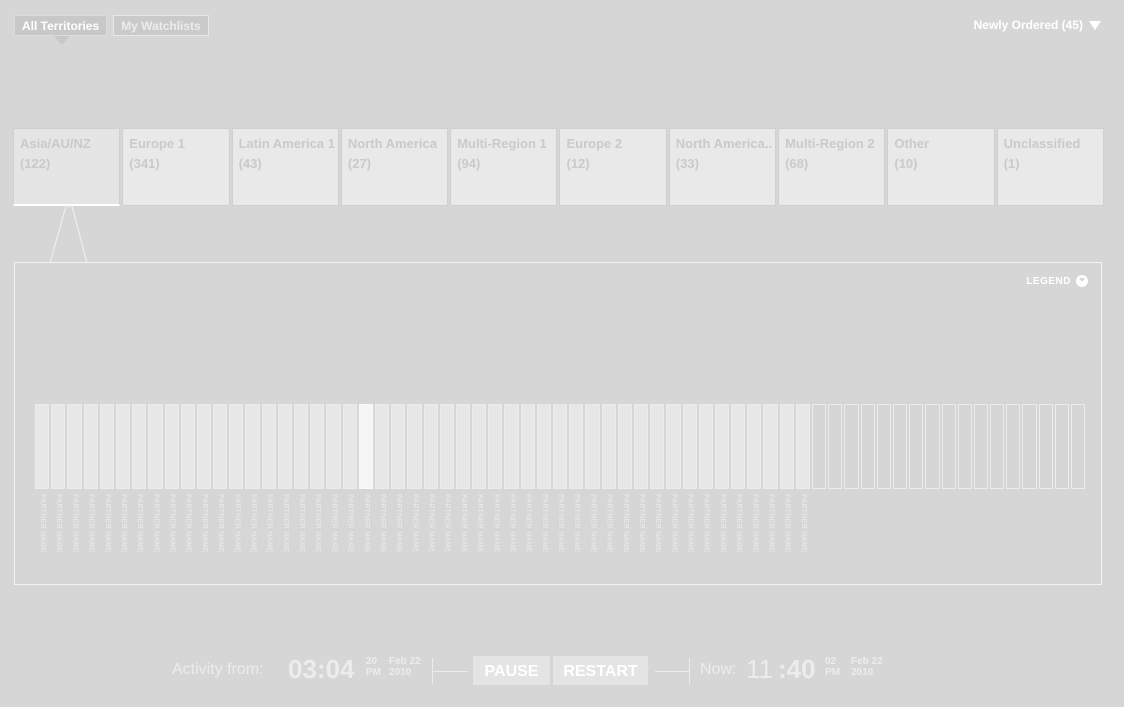 This screenshot has height=707, width=1124. What do you see at coordinates (687, 163) in the screenshot?
I see `territory-count: (33)` at bounding box center [687, 163].